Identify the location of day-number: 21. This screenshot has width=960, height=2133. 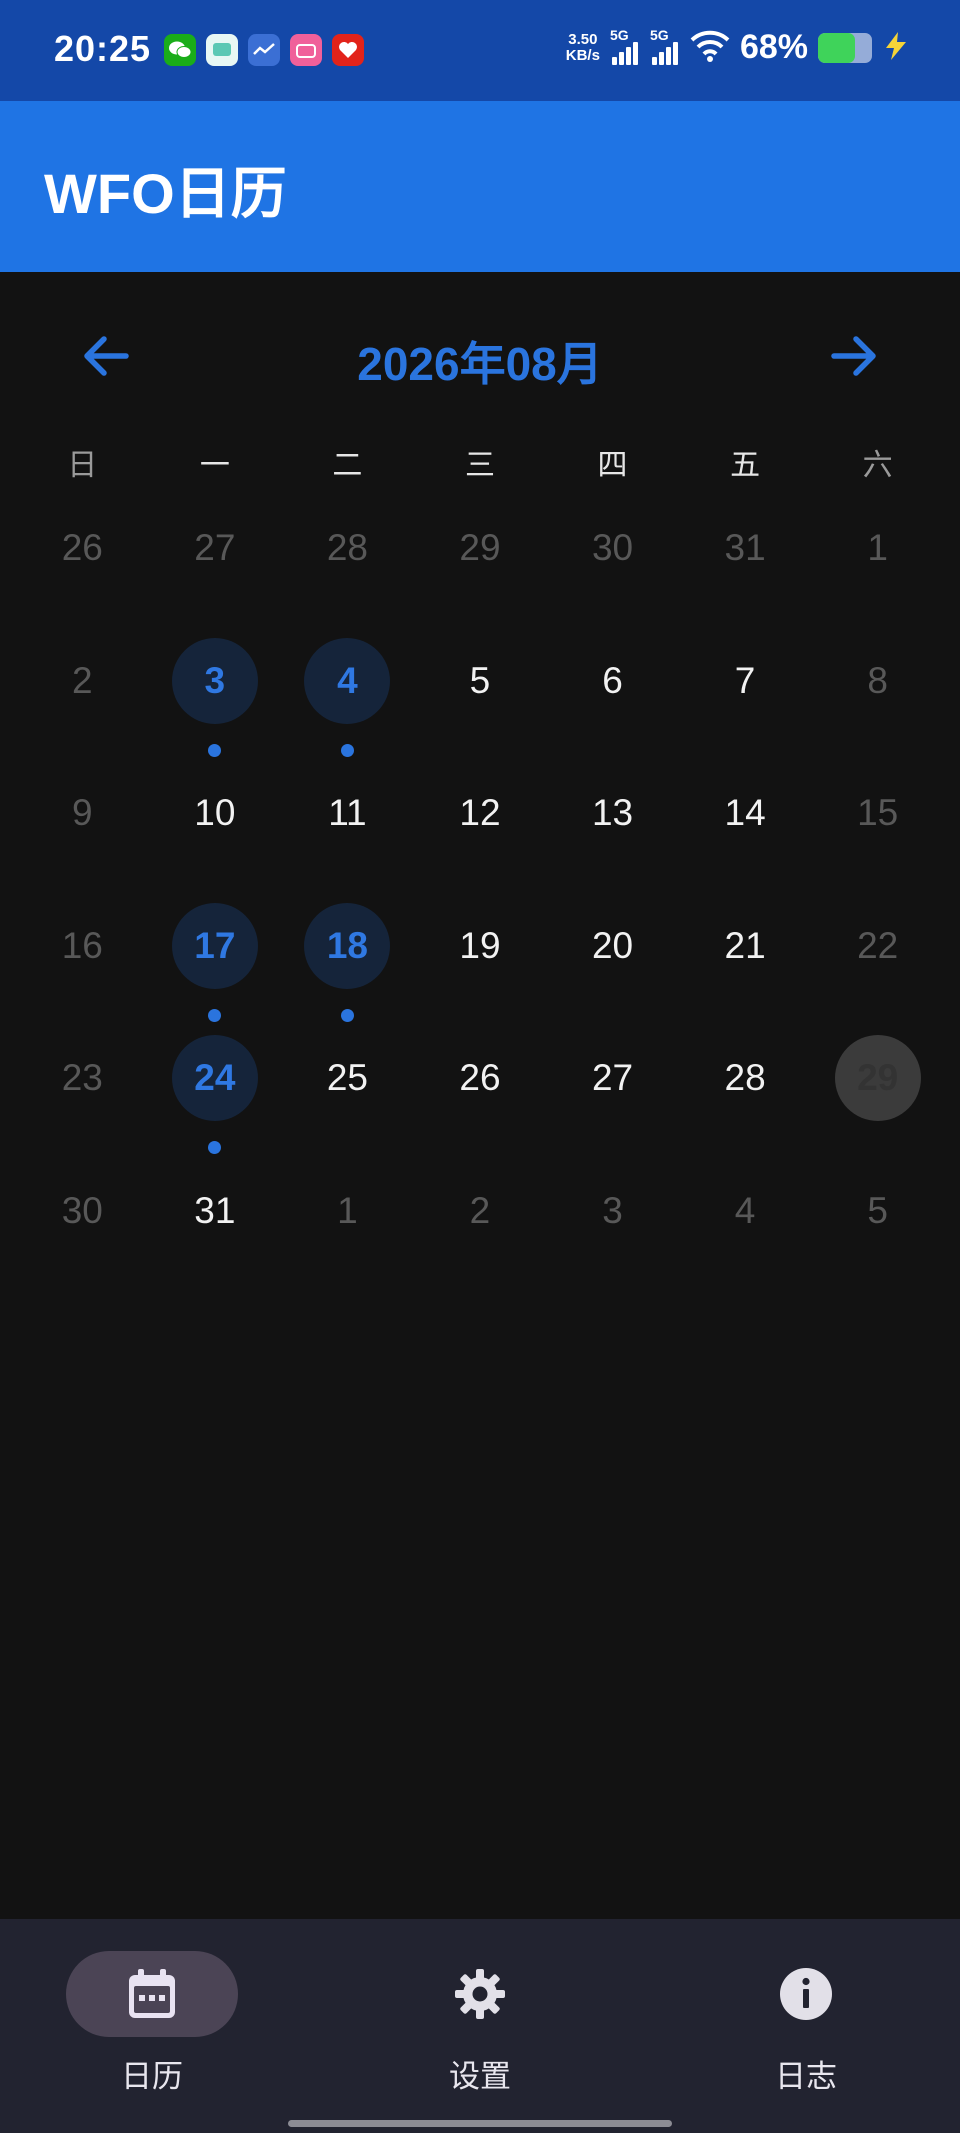
(745, 945).